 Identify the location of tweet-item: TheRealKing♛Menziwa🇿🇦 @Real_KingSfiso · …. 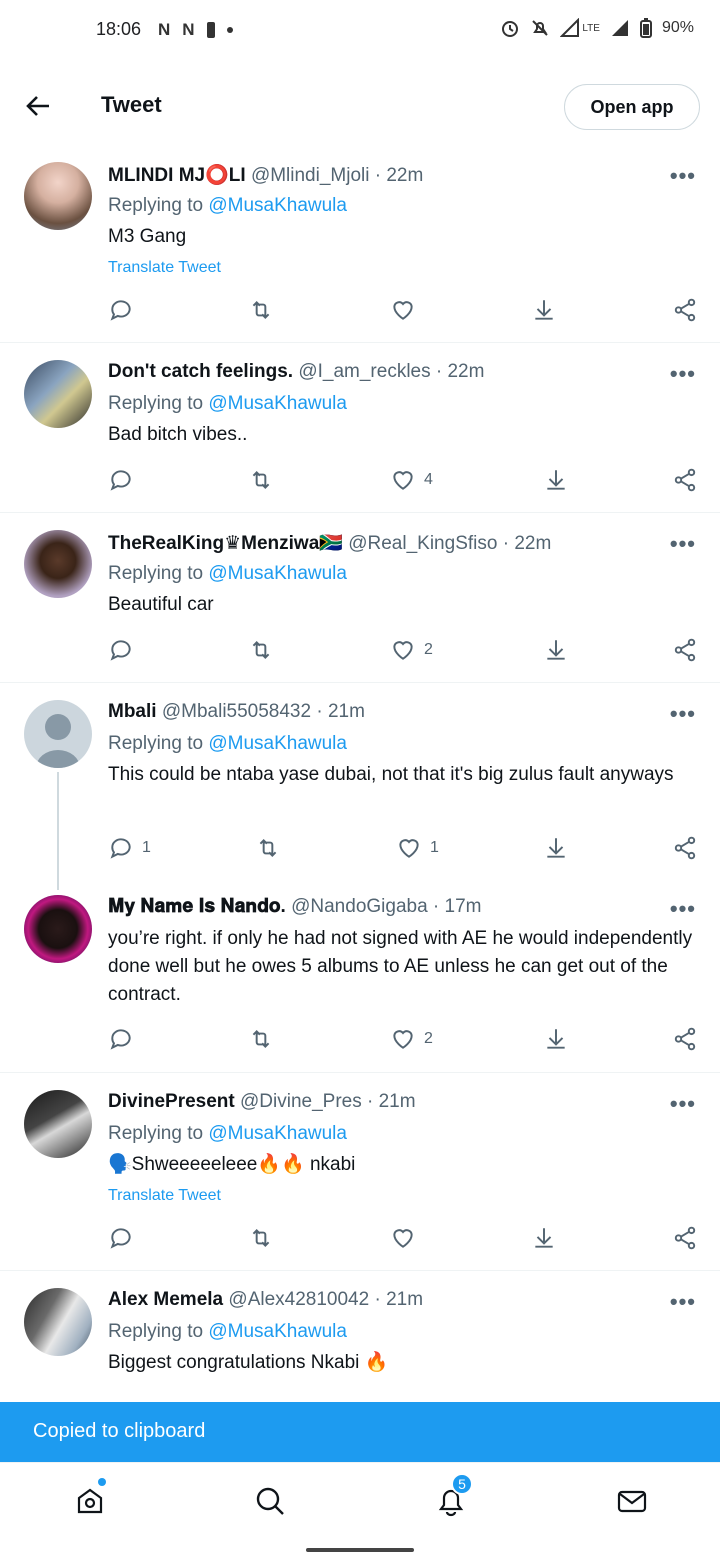
(360, 598).